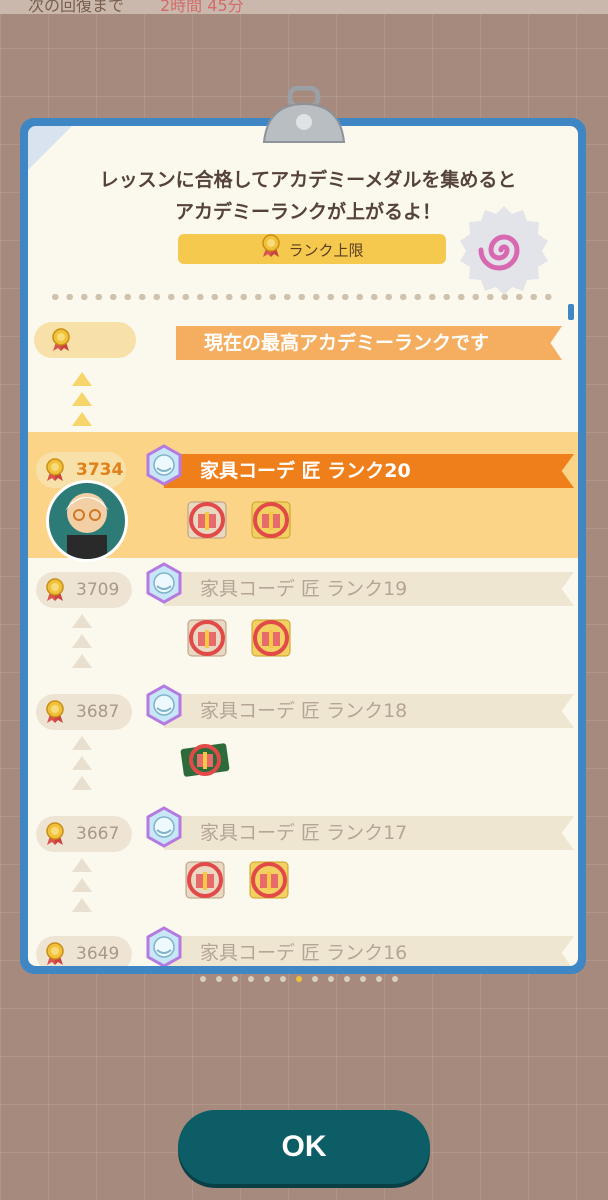  What do you see at coordinates (369, 343) in the screenshot?
I see `top-rank-message: 現在の最高アカデミーランクです` at bounding box center [369, 343].